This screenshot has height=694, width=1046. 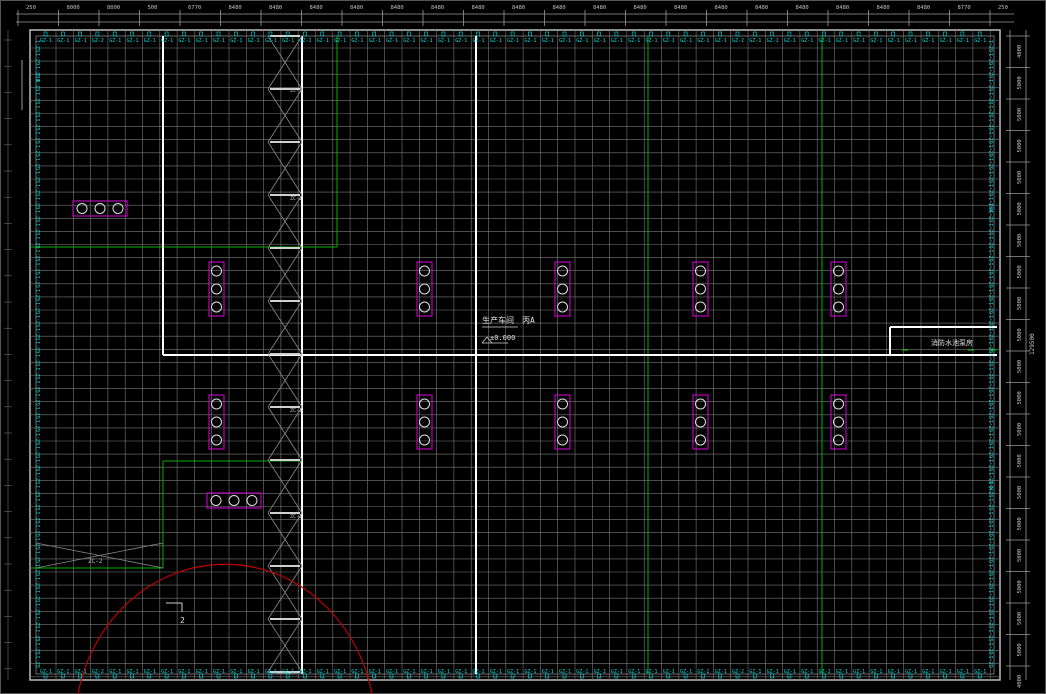 What do you see at coordinates (528, 320) in the screenshot?
I see `room-class-label: 丙A` at bounding box center [528, 320].